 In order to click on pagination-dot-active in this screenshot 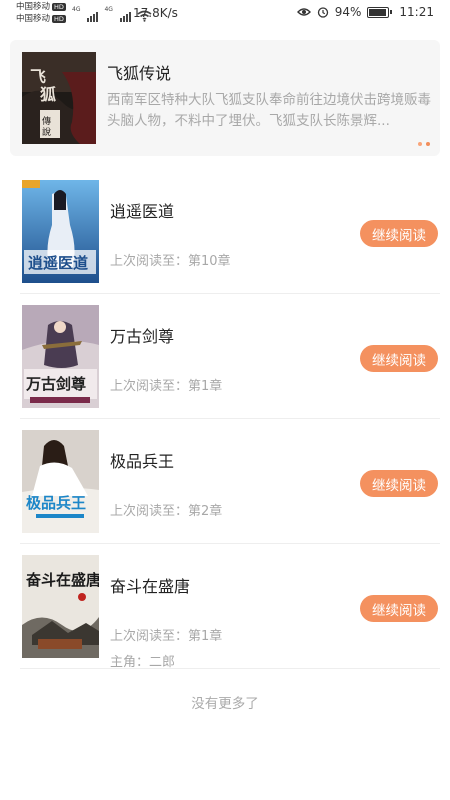, I will do `click(428, 144)`.